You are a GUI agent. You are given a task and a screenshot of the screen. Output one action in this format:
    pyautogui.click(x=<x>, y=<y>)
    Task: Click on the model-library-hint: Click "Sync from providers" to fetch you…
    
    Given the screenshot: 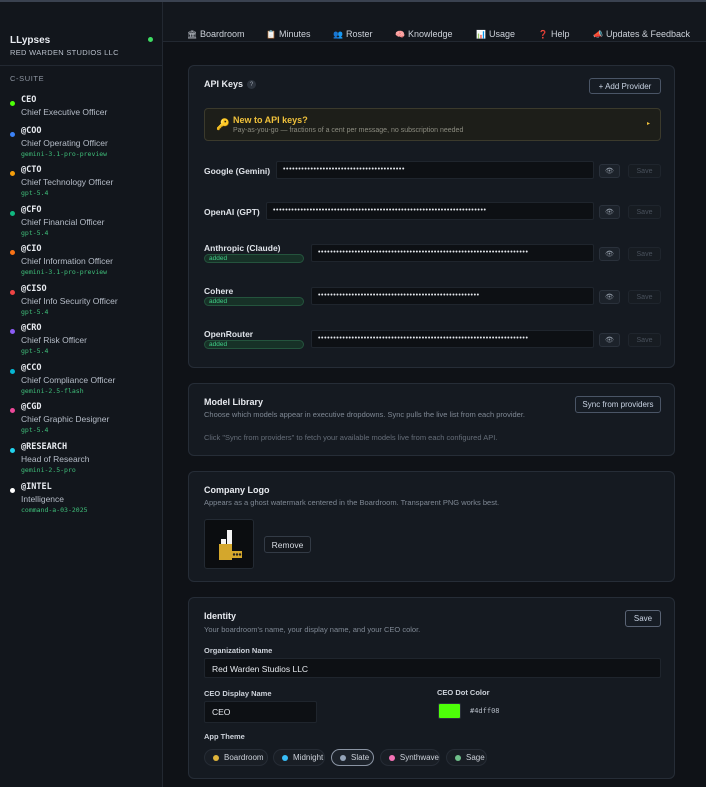 What is the action you would take?
    pyautogui.click(x=351, y=437)
    